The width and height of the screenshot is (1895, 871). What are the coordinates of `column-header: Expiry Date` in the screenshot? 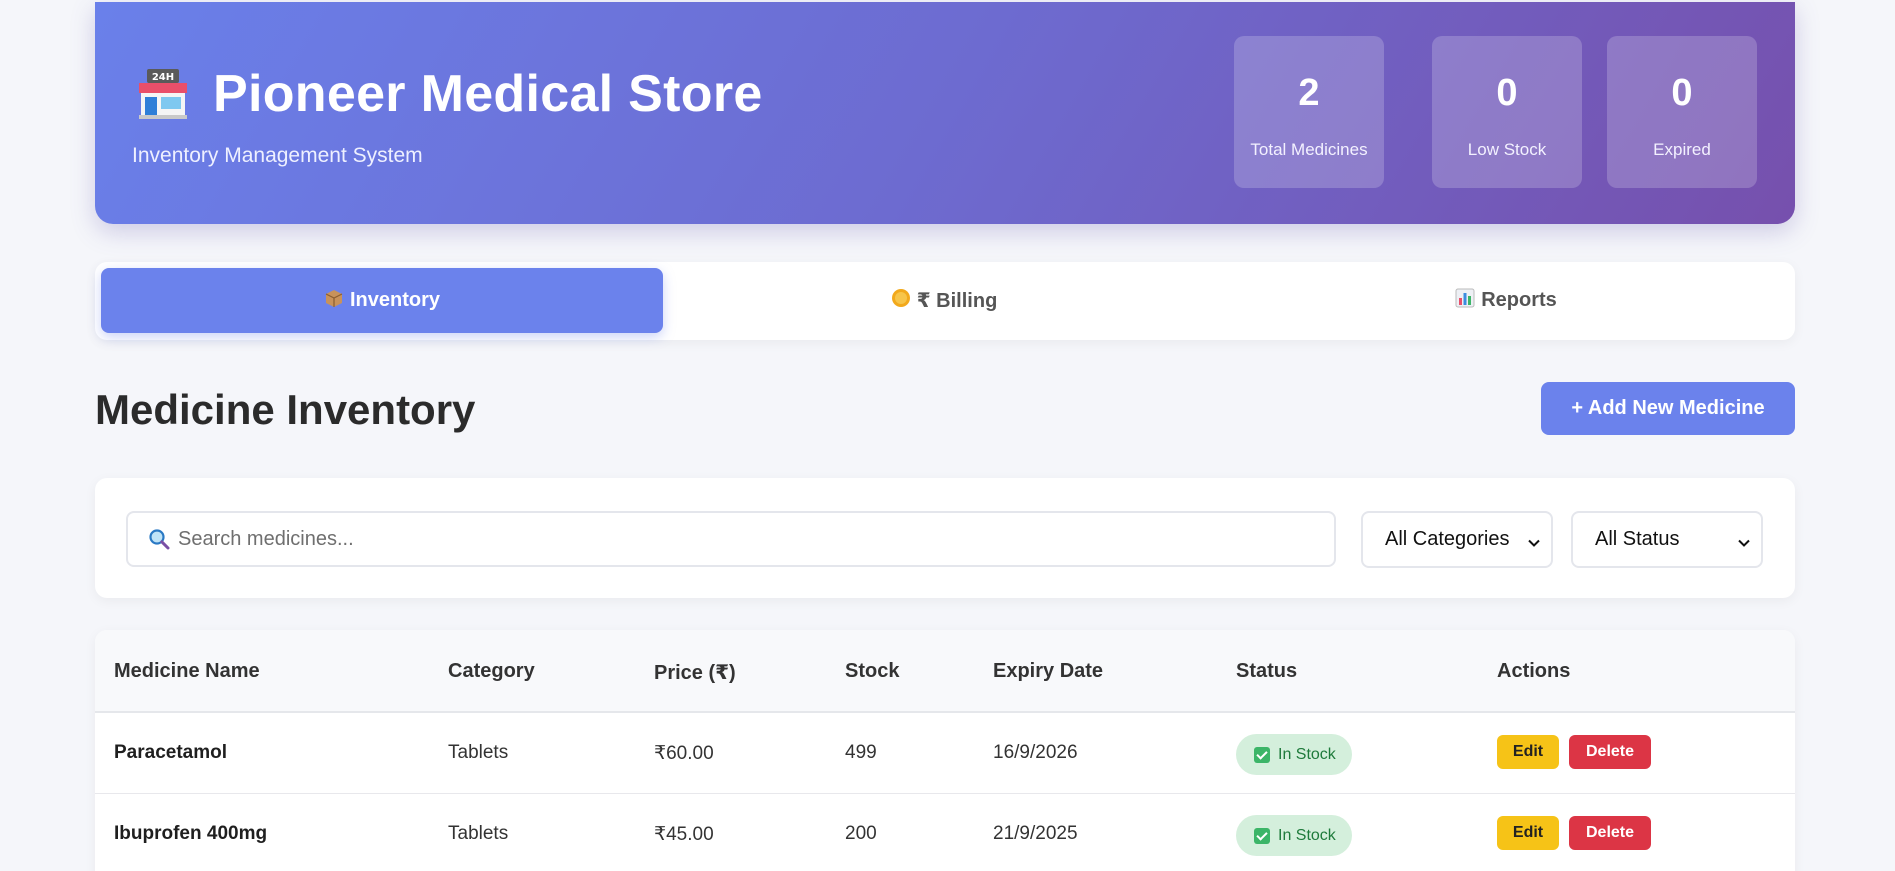 It's located at (1048, 671).